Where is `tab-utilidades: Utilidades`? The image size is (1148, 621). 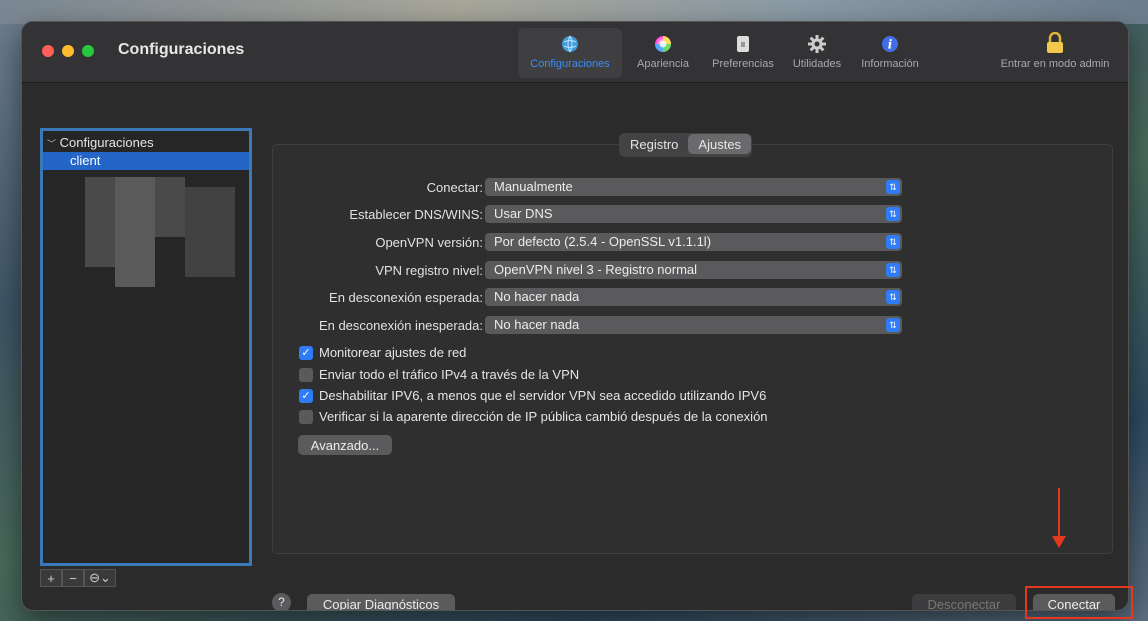
tab-utilidades: Utilidades is located at coordinates (817, 53).